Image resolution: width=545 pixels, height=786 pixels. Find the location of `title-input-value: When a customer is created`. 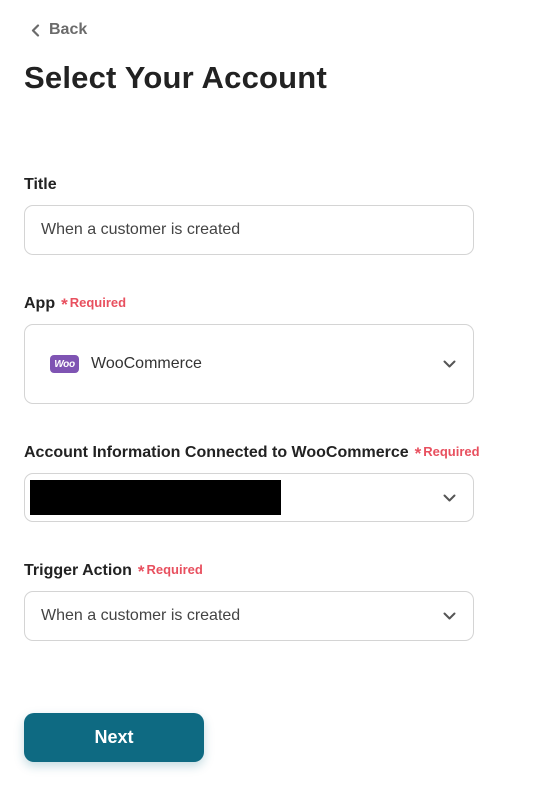

title-input-value: When a customer is created is located at coordinates (141, 229).